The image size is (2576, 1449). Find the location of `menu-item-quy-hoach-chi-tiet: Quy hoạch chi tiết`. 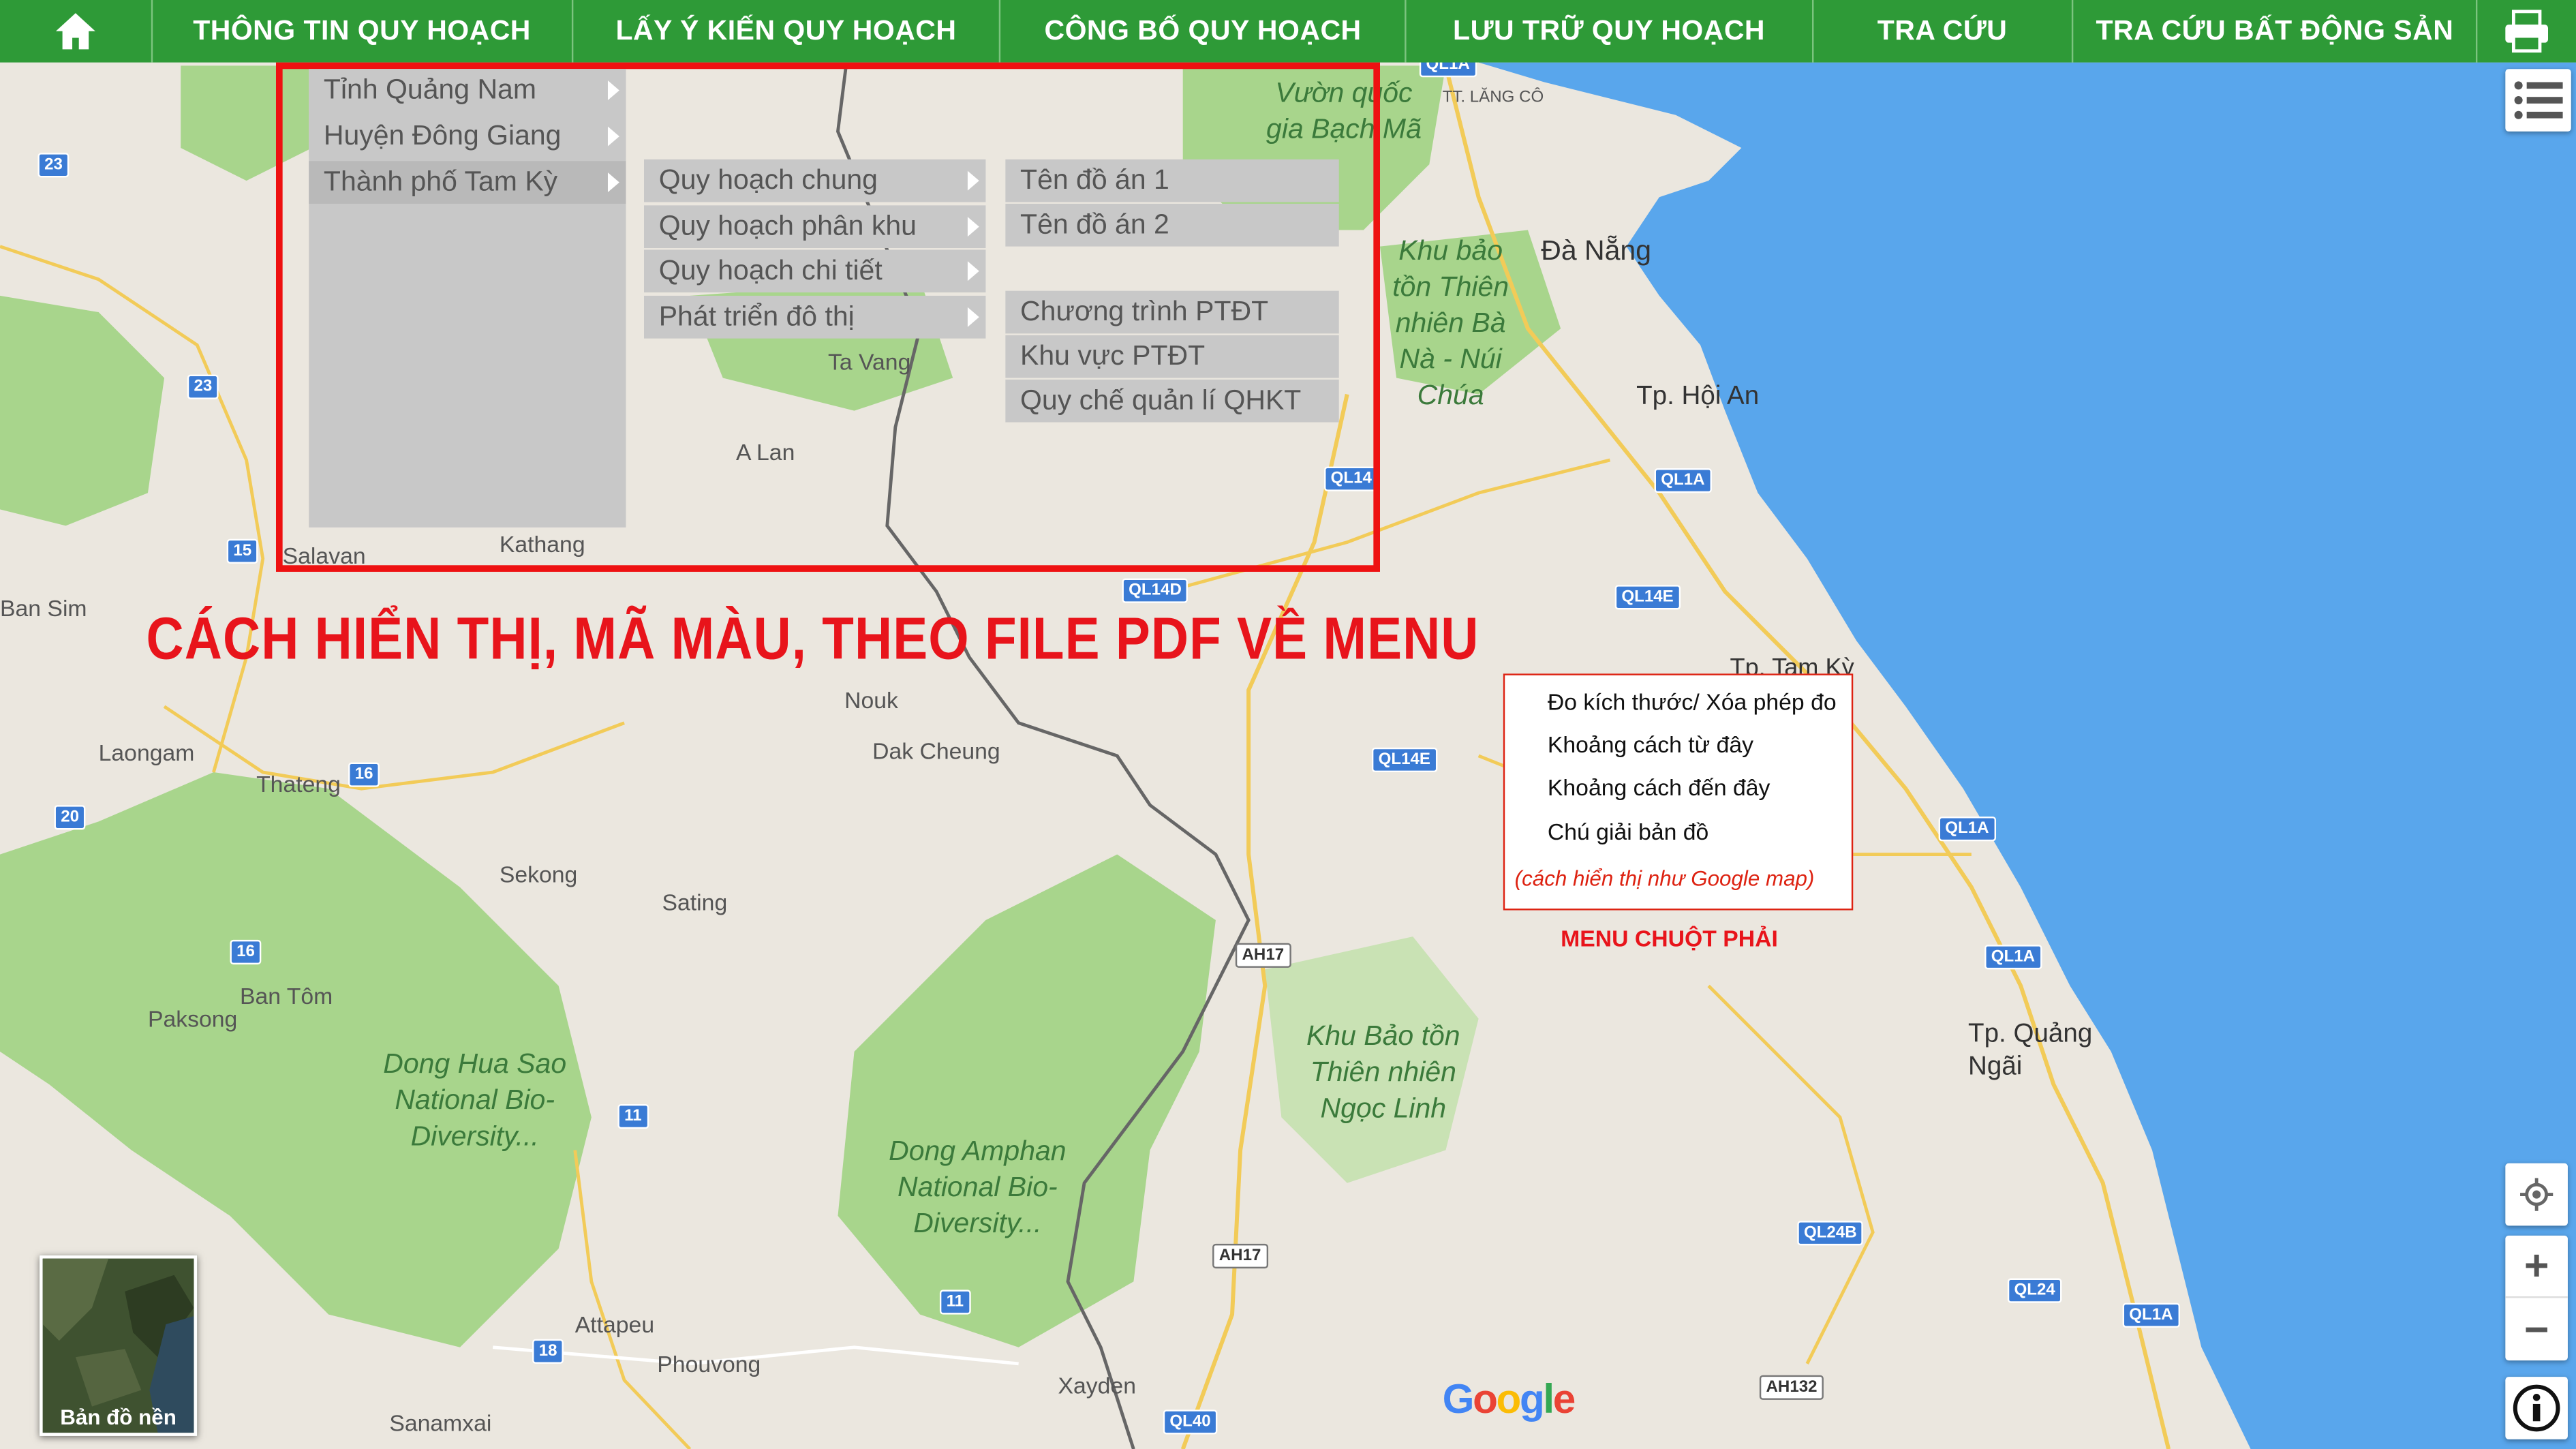

menu-item-quy-hoach-chi-tiet: Quy hoạch chi tiết is located at coordinates (815, 271).